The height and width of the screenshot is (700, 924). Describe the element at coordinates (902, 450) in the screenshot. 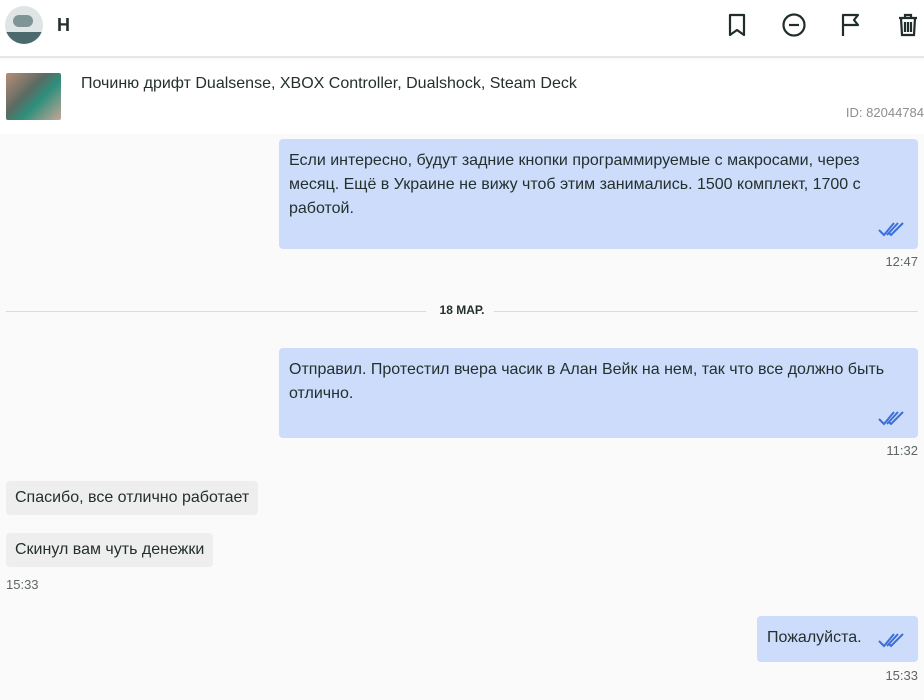

I see `message-time: 11:32` at that location.